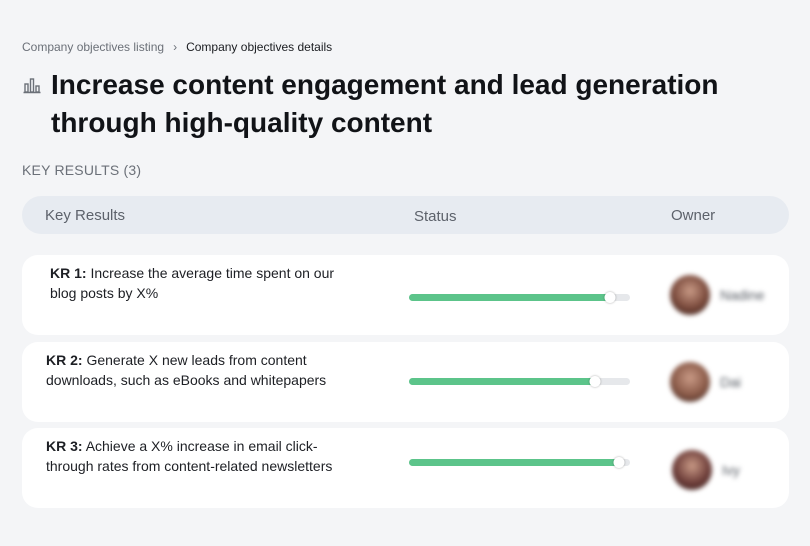  I want to click on owner-name: Ivy, so click(731, 470).